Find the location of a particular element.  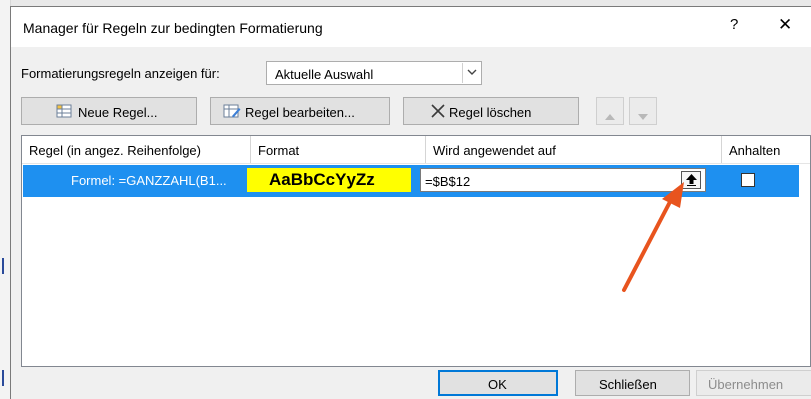

close-icon: ✕ is located at coordinates (785, 25).